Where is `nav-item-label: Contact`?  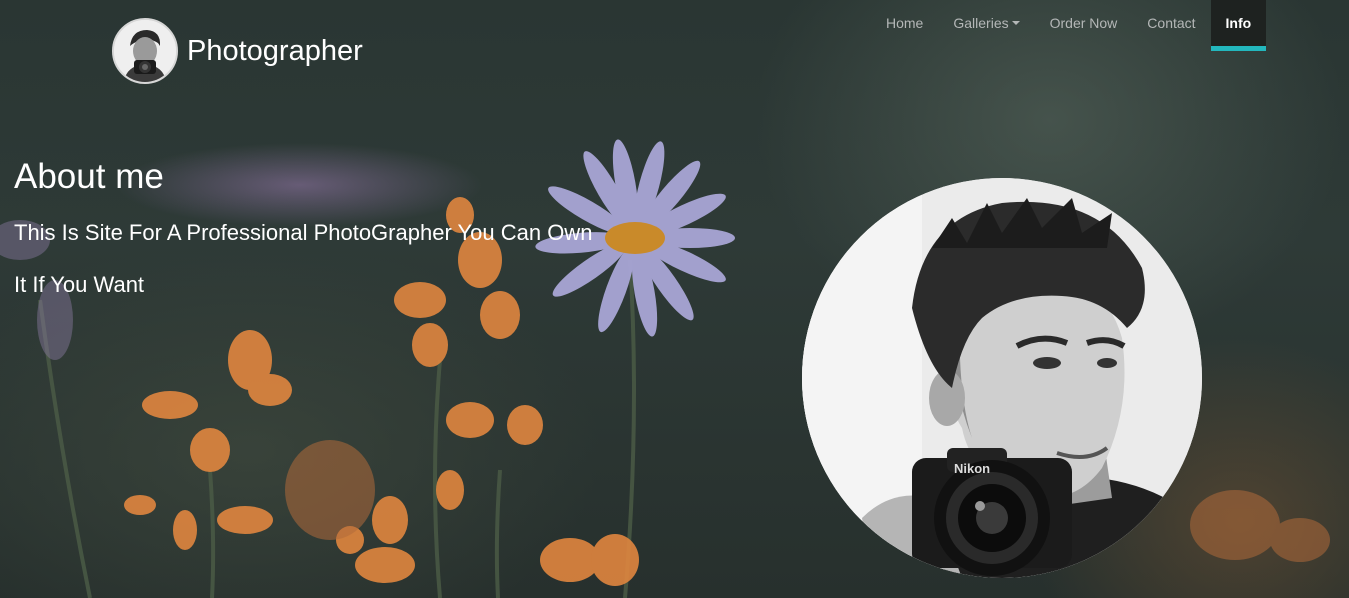 nav-item-label: Contact is located at coordinates (1171, 23).